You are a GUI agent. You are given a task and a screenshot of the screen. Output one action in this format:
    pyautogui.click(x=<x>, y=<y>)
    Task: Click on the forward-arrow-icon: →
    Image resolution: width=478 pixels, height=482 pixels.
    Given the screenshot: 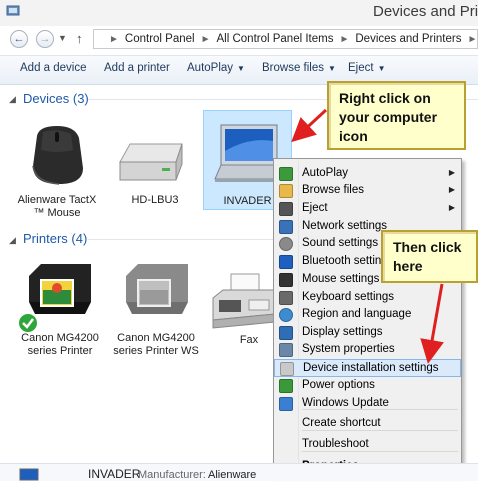 What is the action you would take?
    pyautogui.click(x=45, y=39)
    